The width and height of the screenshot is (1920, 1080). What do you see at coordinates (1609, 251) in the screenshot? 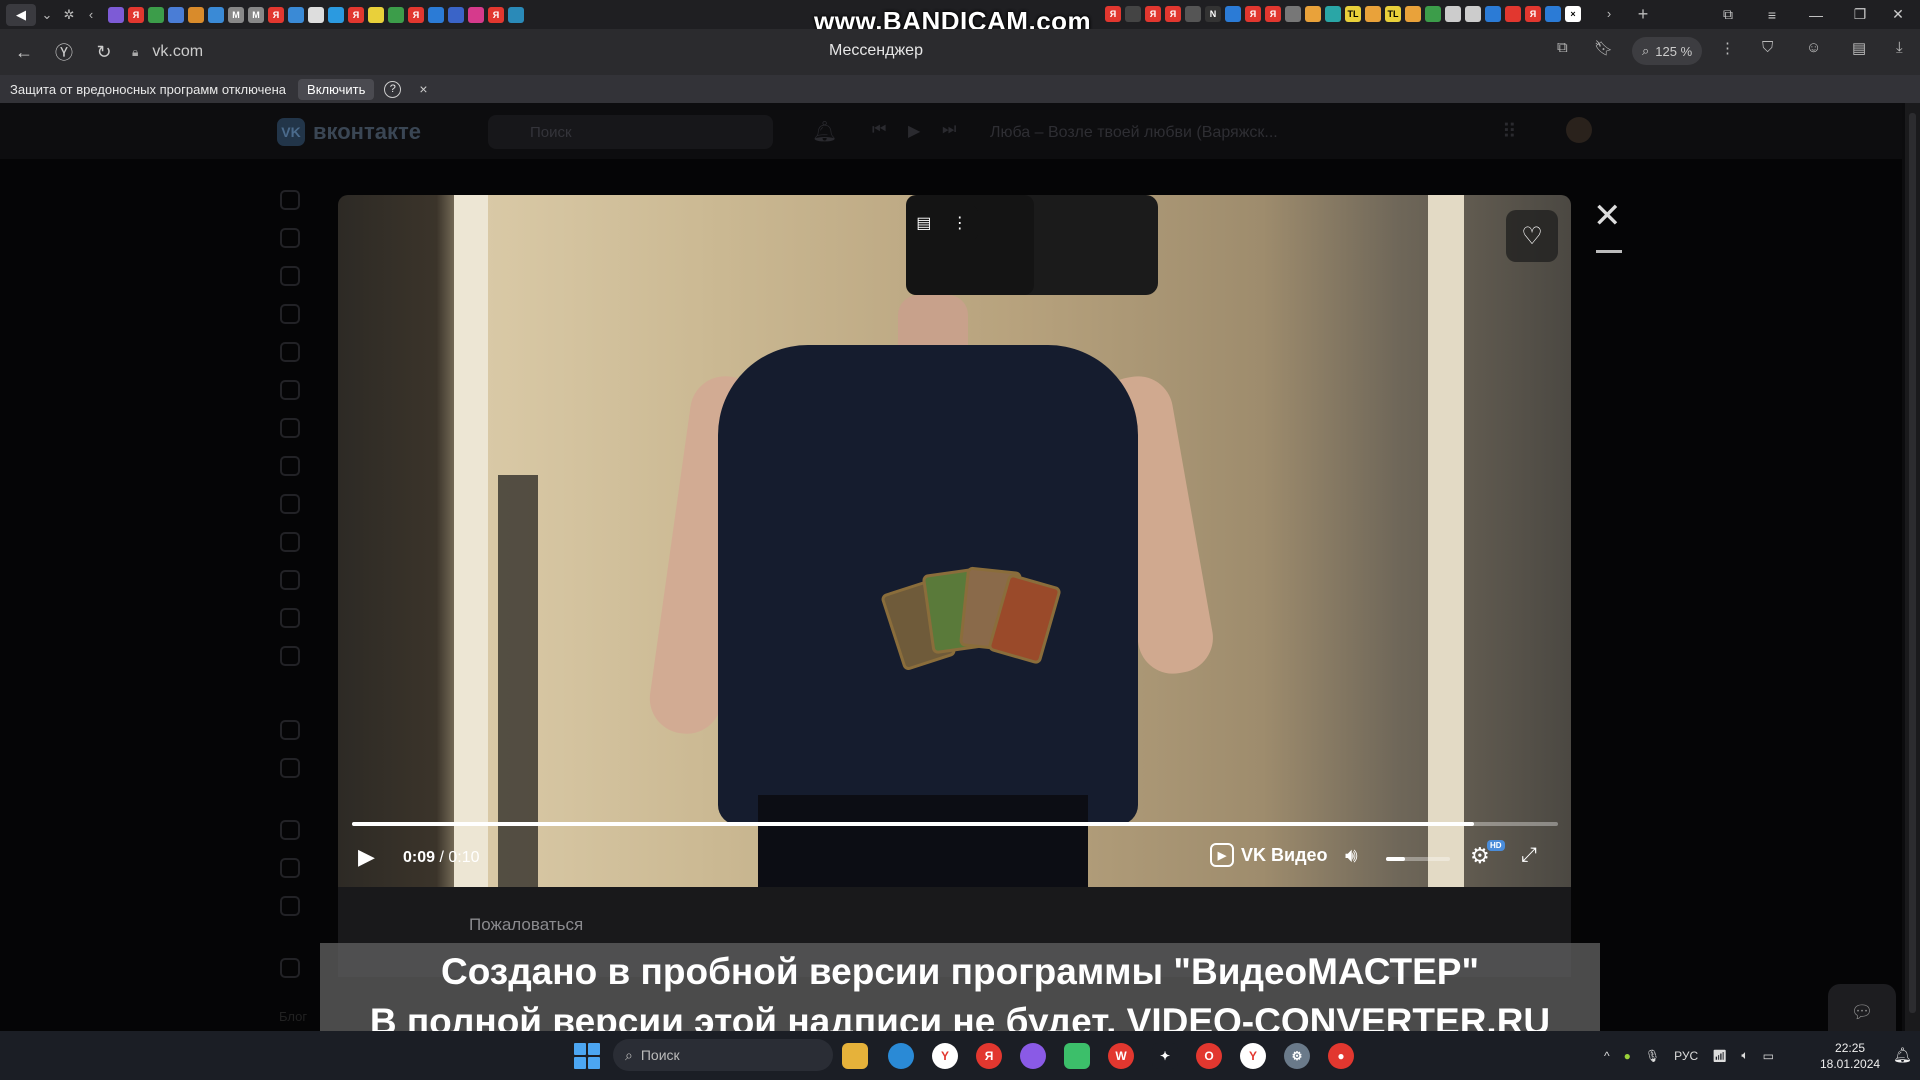
I see `minimize-modal-icon` at bounding box center [1609, 251].